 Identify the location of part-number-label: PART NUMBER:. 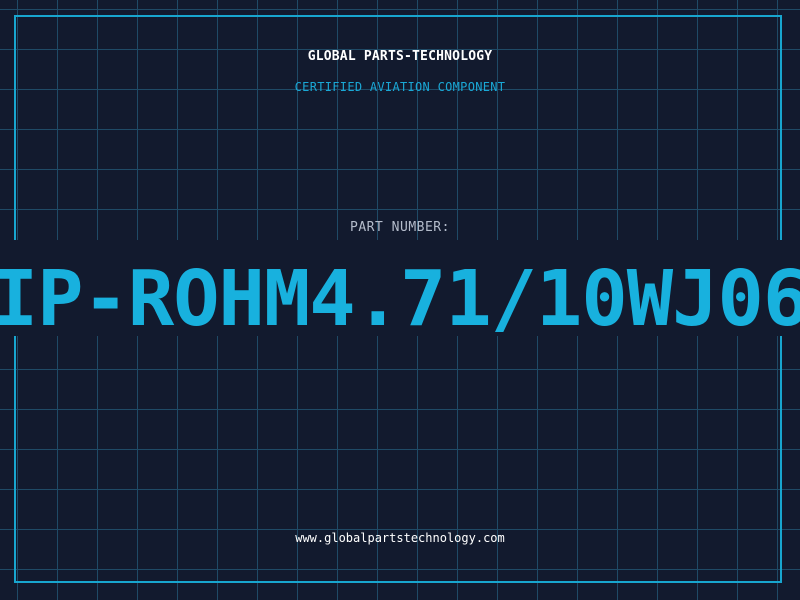
(400, 227).